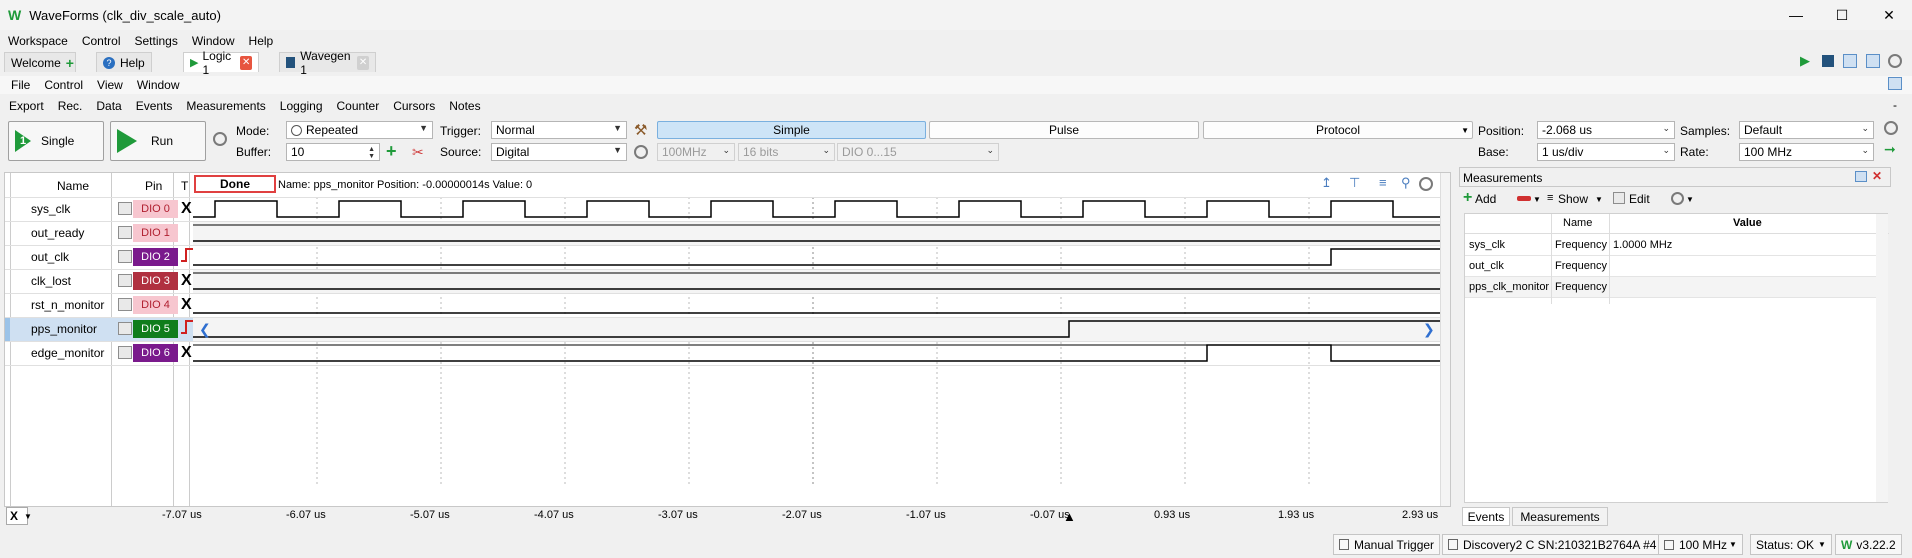 This screenshot has width=1912, height=558. What do you see at coordinates (791, 130) in the screenshot?
I see `tab-simple: Simple` at bounding box center [791, 130].